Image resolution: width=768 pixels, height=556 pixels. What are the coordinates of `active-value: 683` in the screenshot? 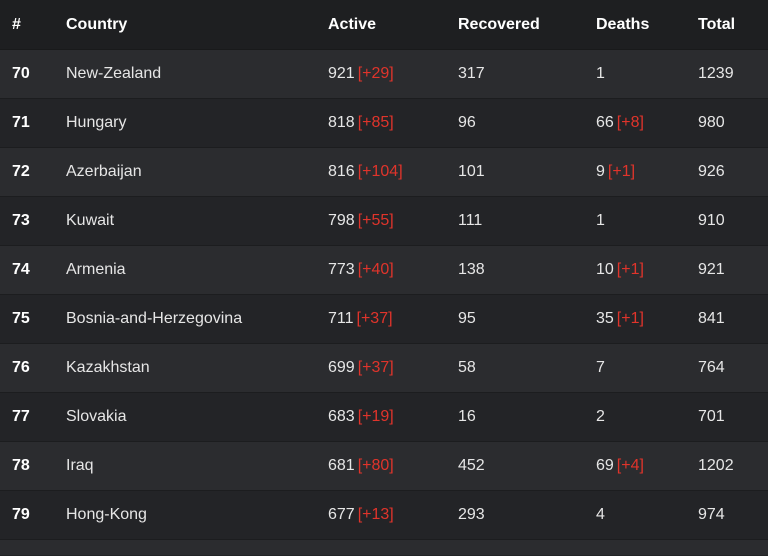 It's located at (341, 416).